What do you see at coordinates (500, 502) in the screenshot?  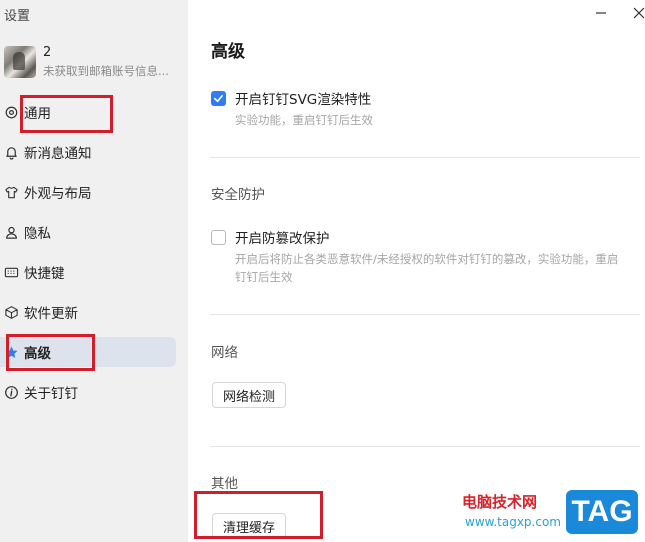 I see `watermark-text: 电脑技术网` at bounding box center [500, 502].